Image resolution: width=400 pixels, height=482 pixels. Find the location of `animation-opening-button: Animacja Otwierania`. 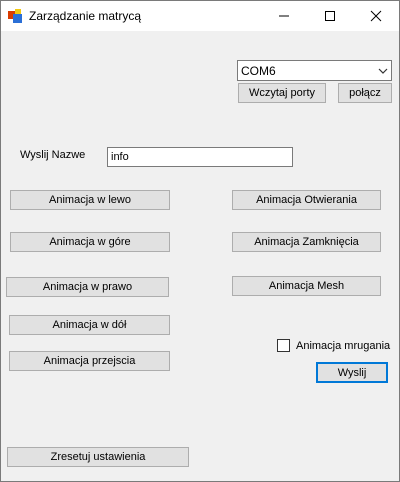

animation-opening-button: Animacja Otwierania is located at coordinates (306, 200).